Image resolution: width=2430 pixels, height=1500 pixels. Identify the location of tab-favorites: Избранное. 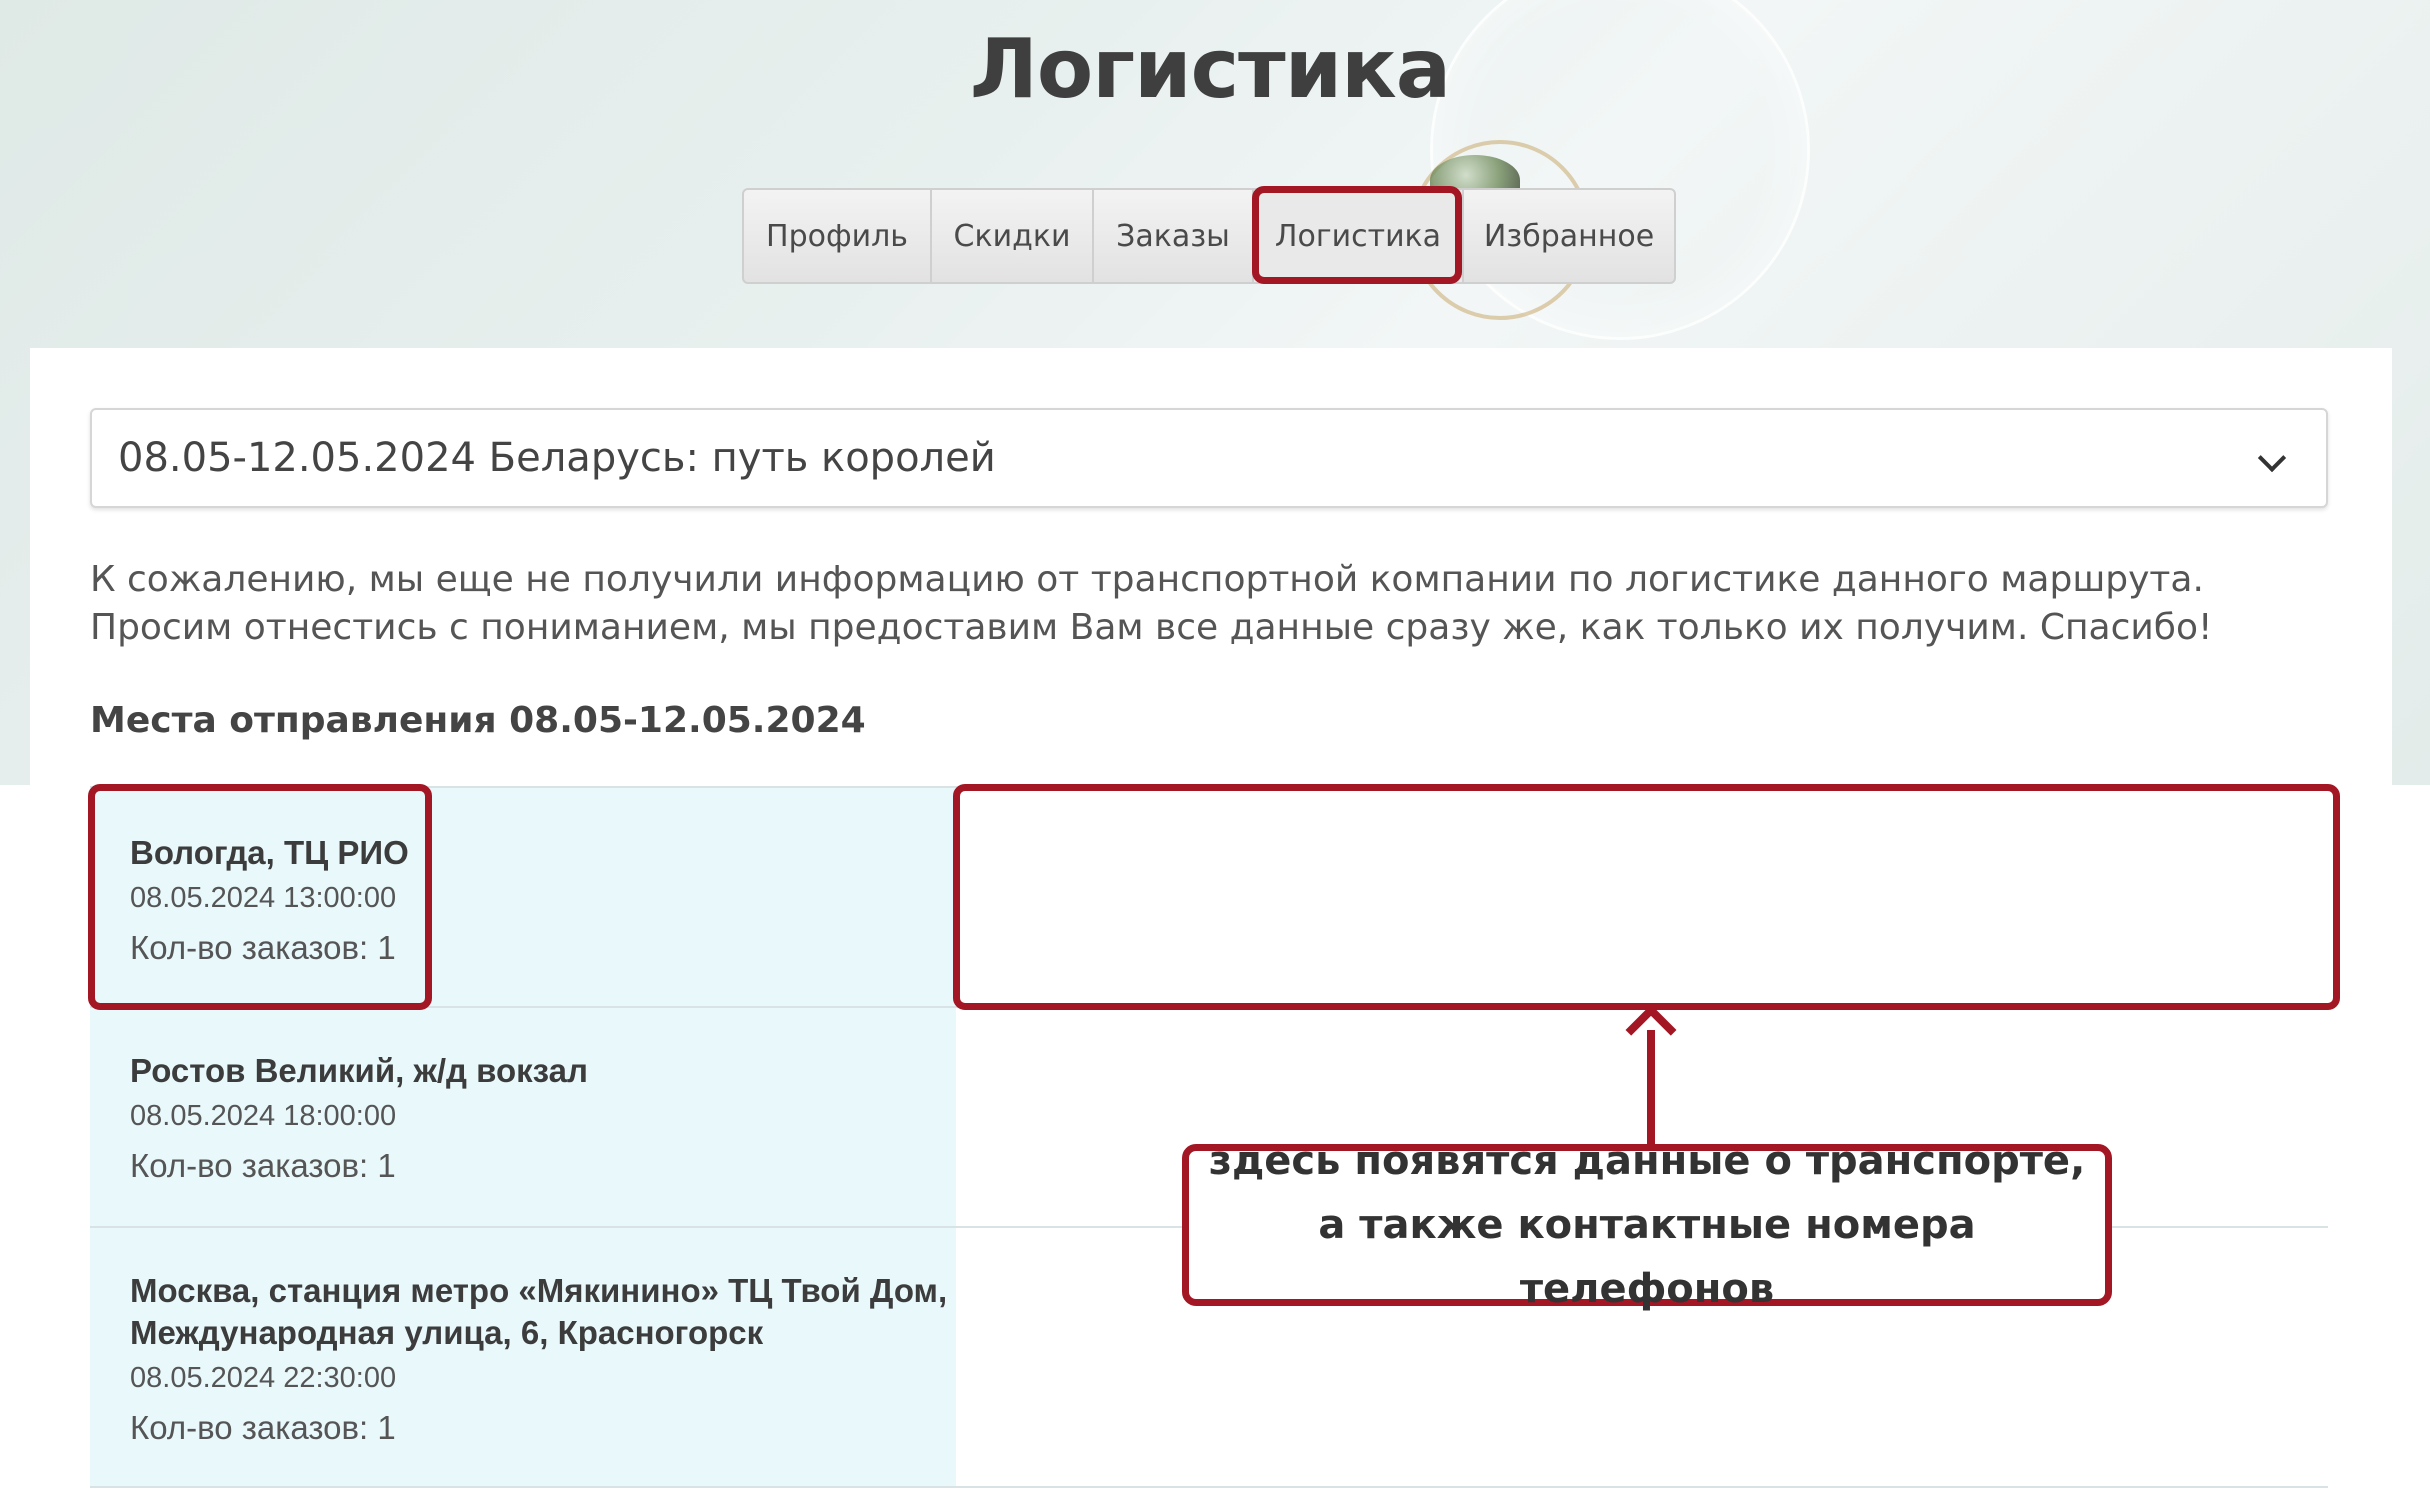
(1569, 236).